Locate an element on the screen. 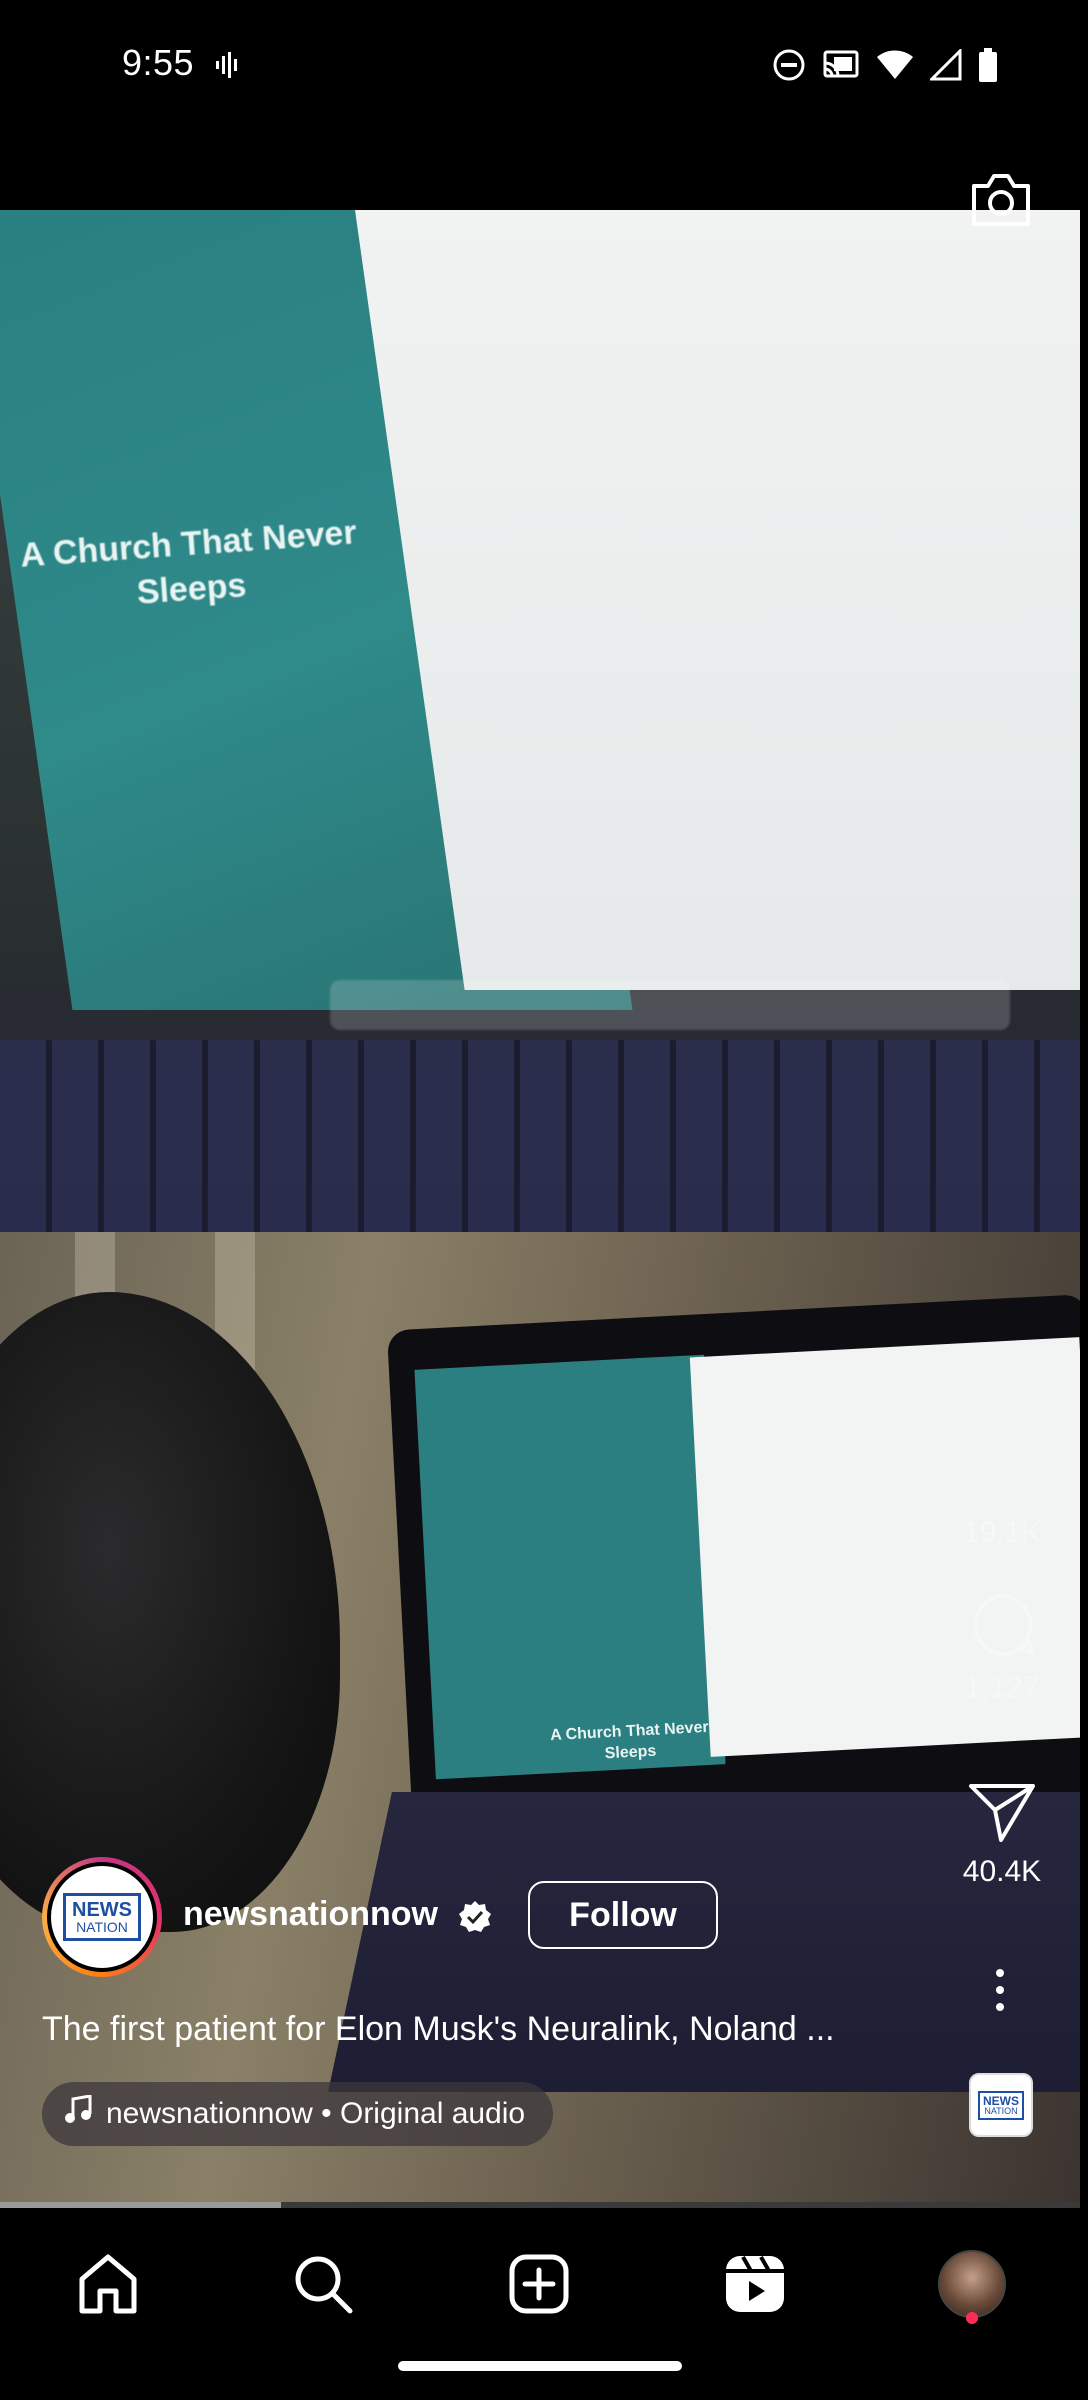 The height and width of the screenshot is (2400, 1088). follow-button: Follow is located at coordinates (623, 1915).